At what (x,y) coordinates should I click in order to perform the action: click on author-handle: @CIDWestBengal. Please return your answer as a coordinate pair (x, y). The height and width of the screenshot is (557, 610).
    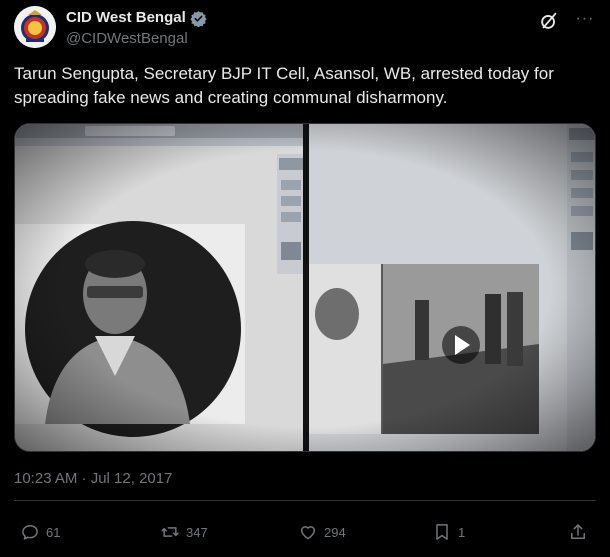
    Looking at the image, I should click on (136, 39).